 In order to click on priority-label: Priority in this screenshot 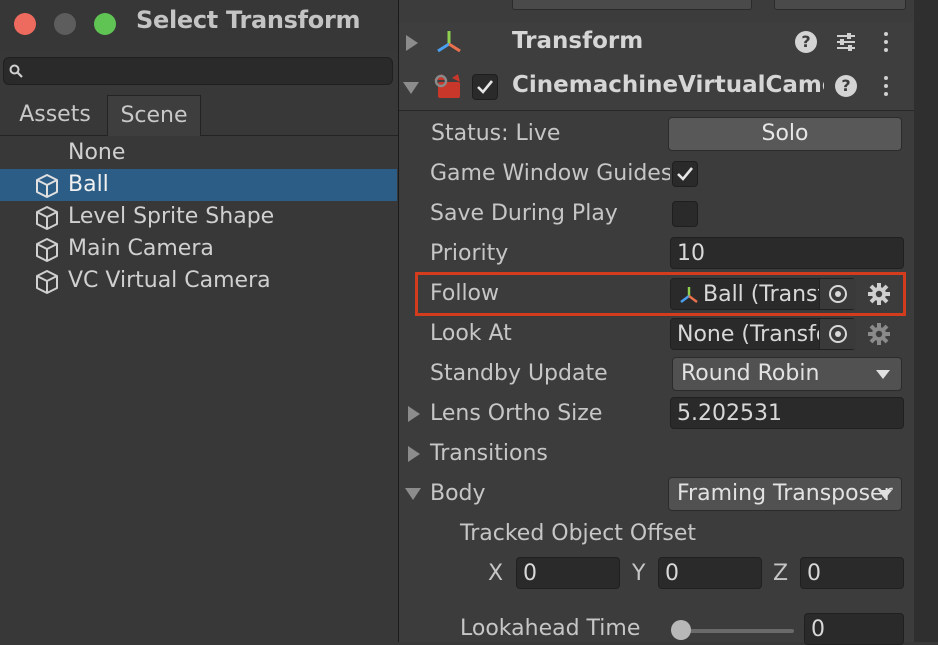, I will do `click(469, 253)`.